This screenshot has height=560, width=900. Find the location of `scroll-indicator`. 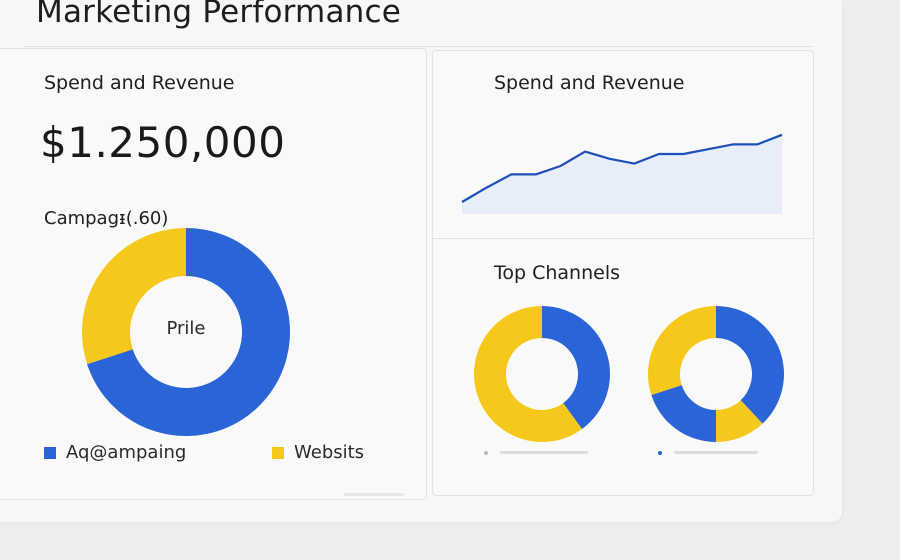

scroll-indicator is located at coordinates (374, 494).